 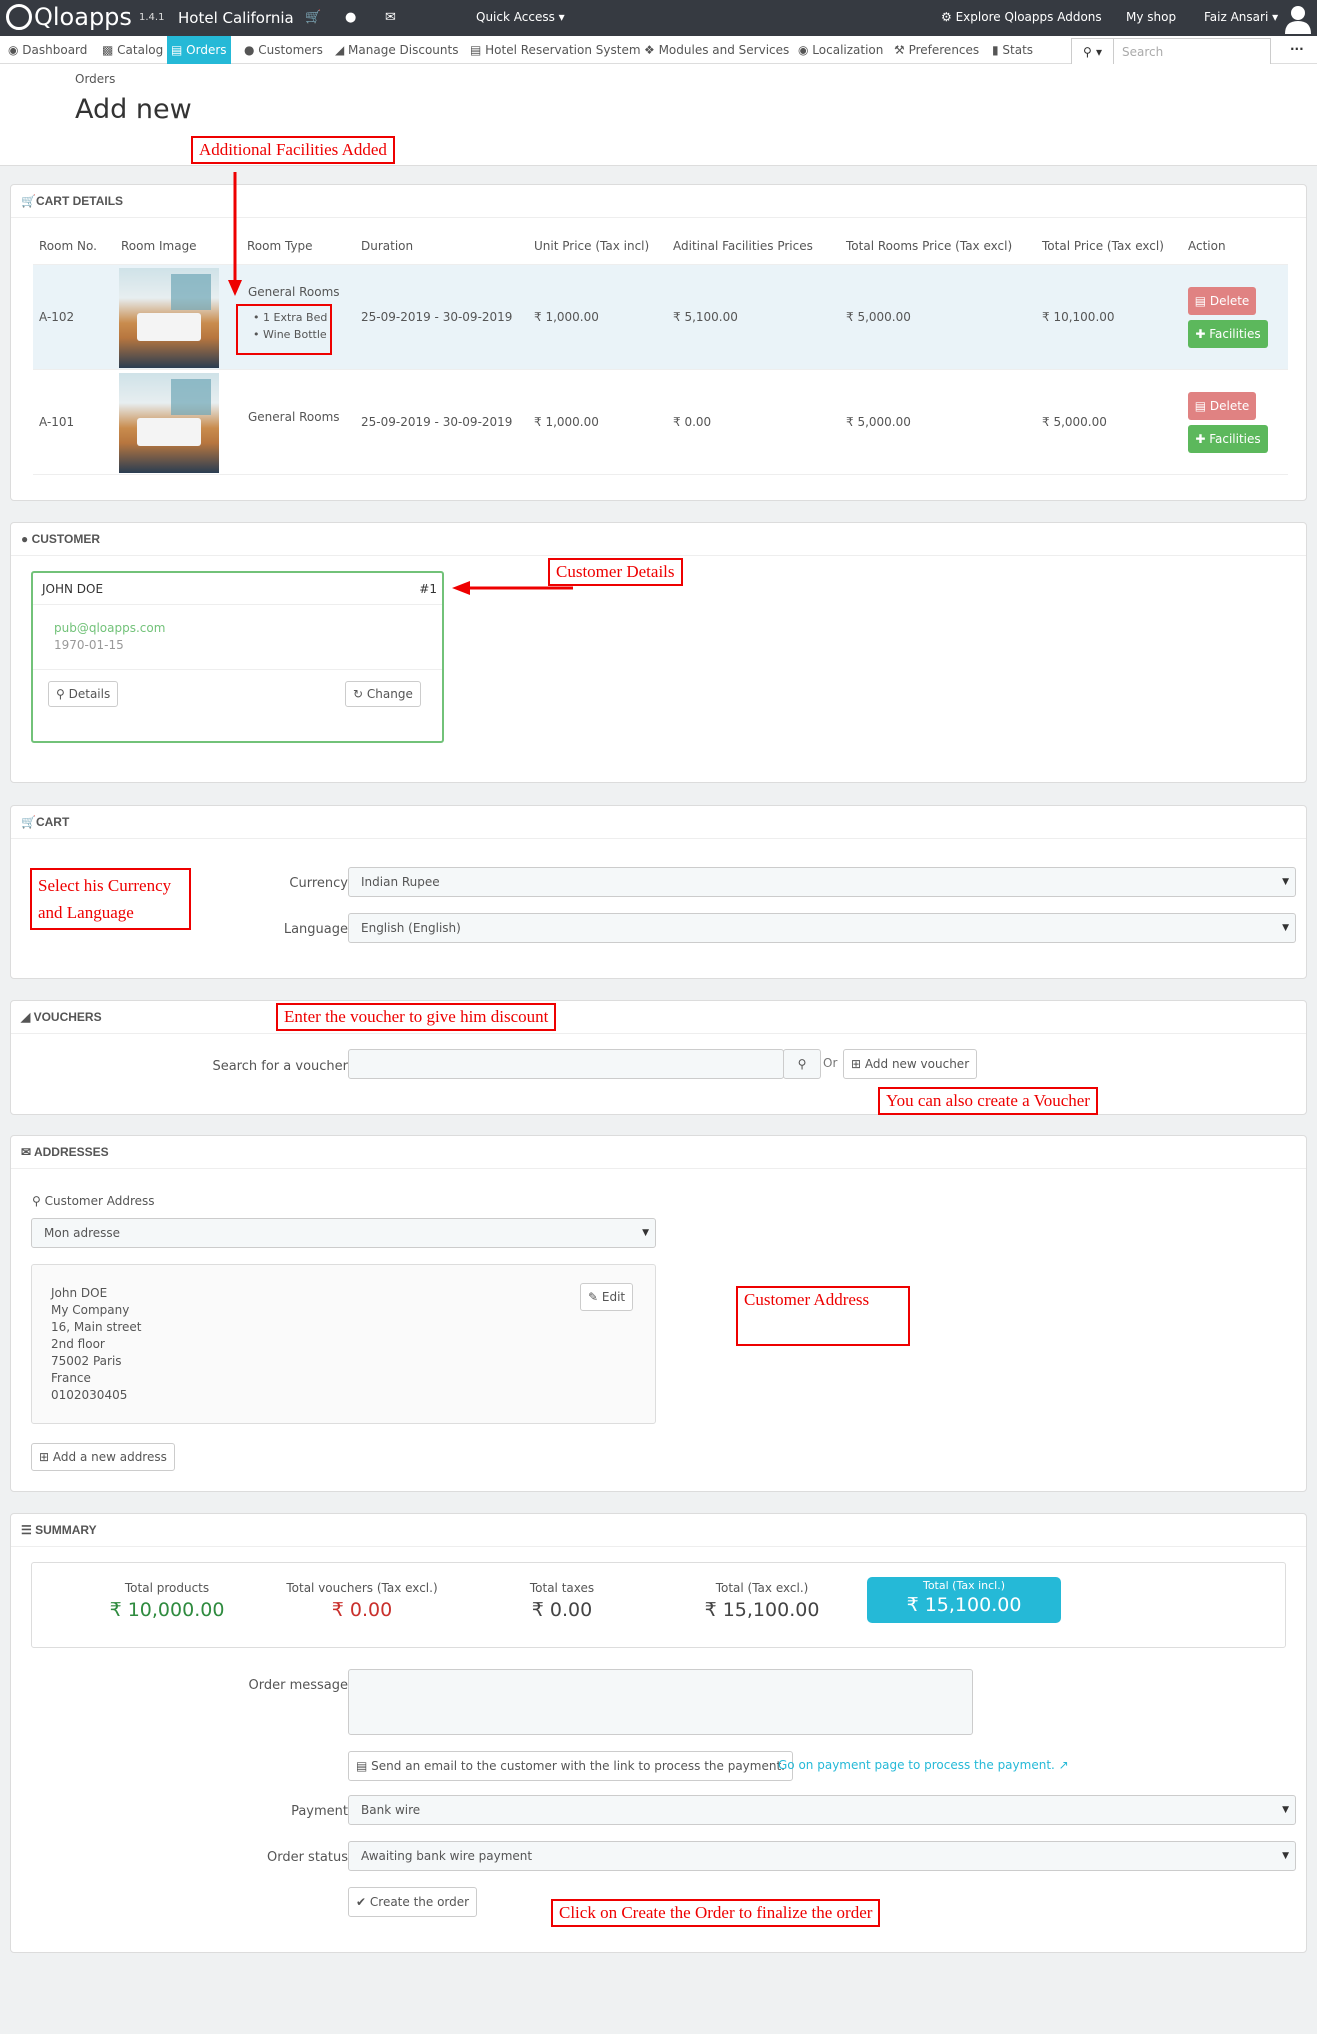 What do you see at coordinates (391, 1810) in the screenshot?
I see `payment-value: Bank wire` at bounding box center [391, 1810].